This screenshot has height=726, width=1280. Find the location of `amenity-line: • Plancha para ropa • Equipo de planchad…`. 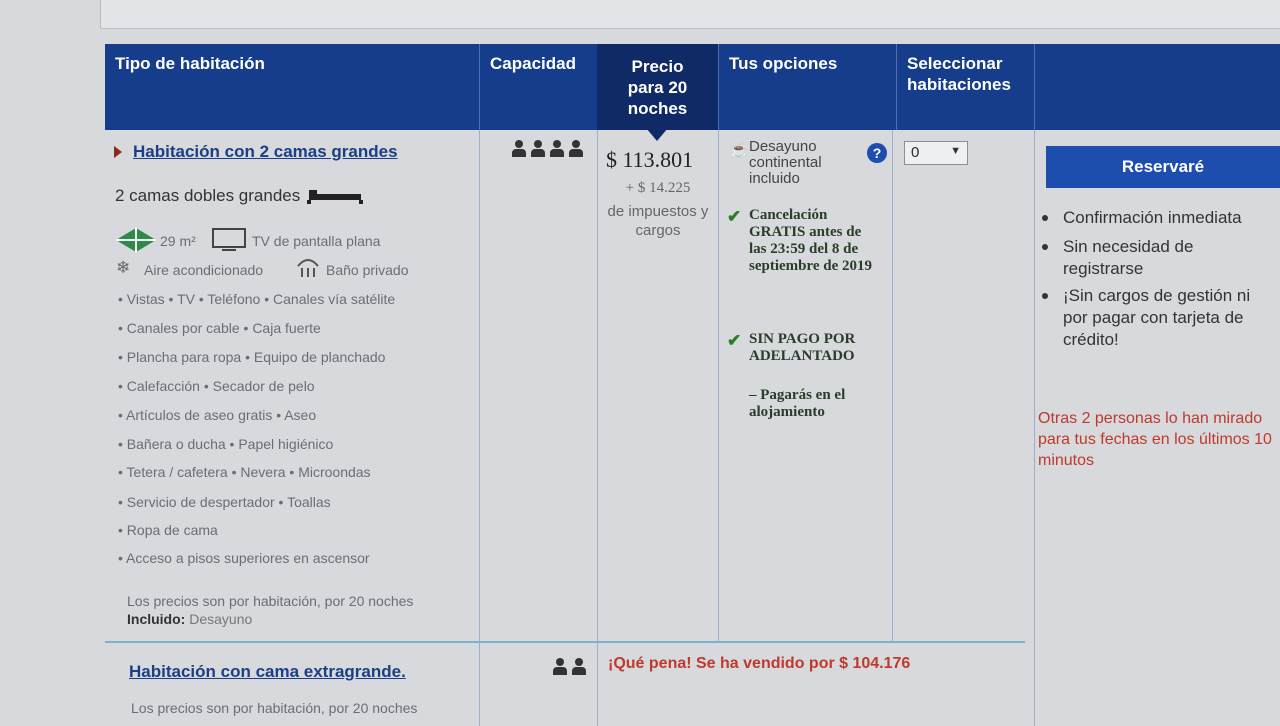

amenity-line: • Plancha para ropa • Equipo de planchad… is located at coordinates (252, 357).